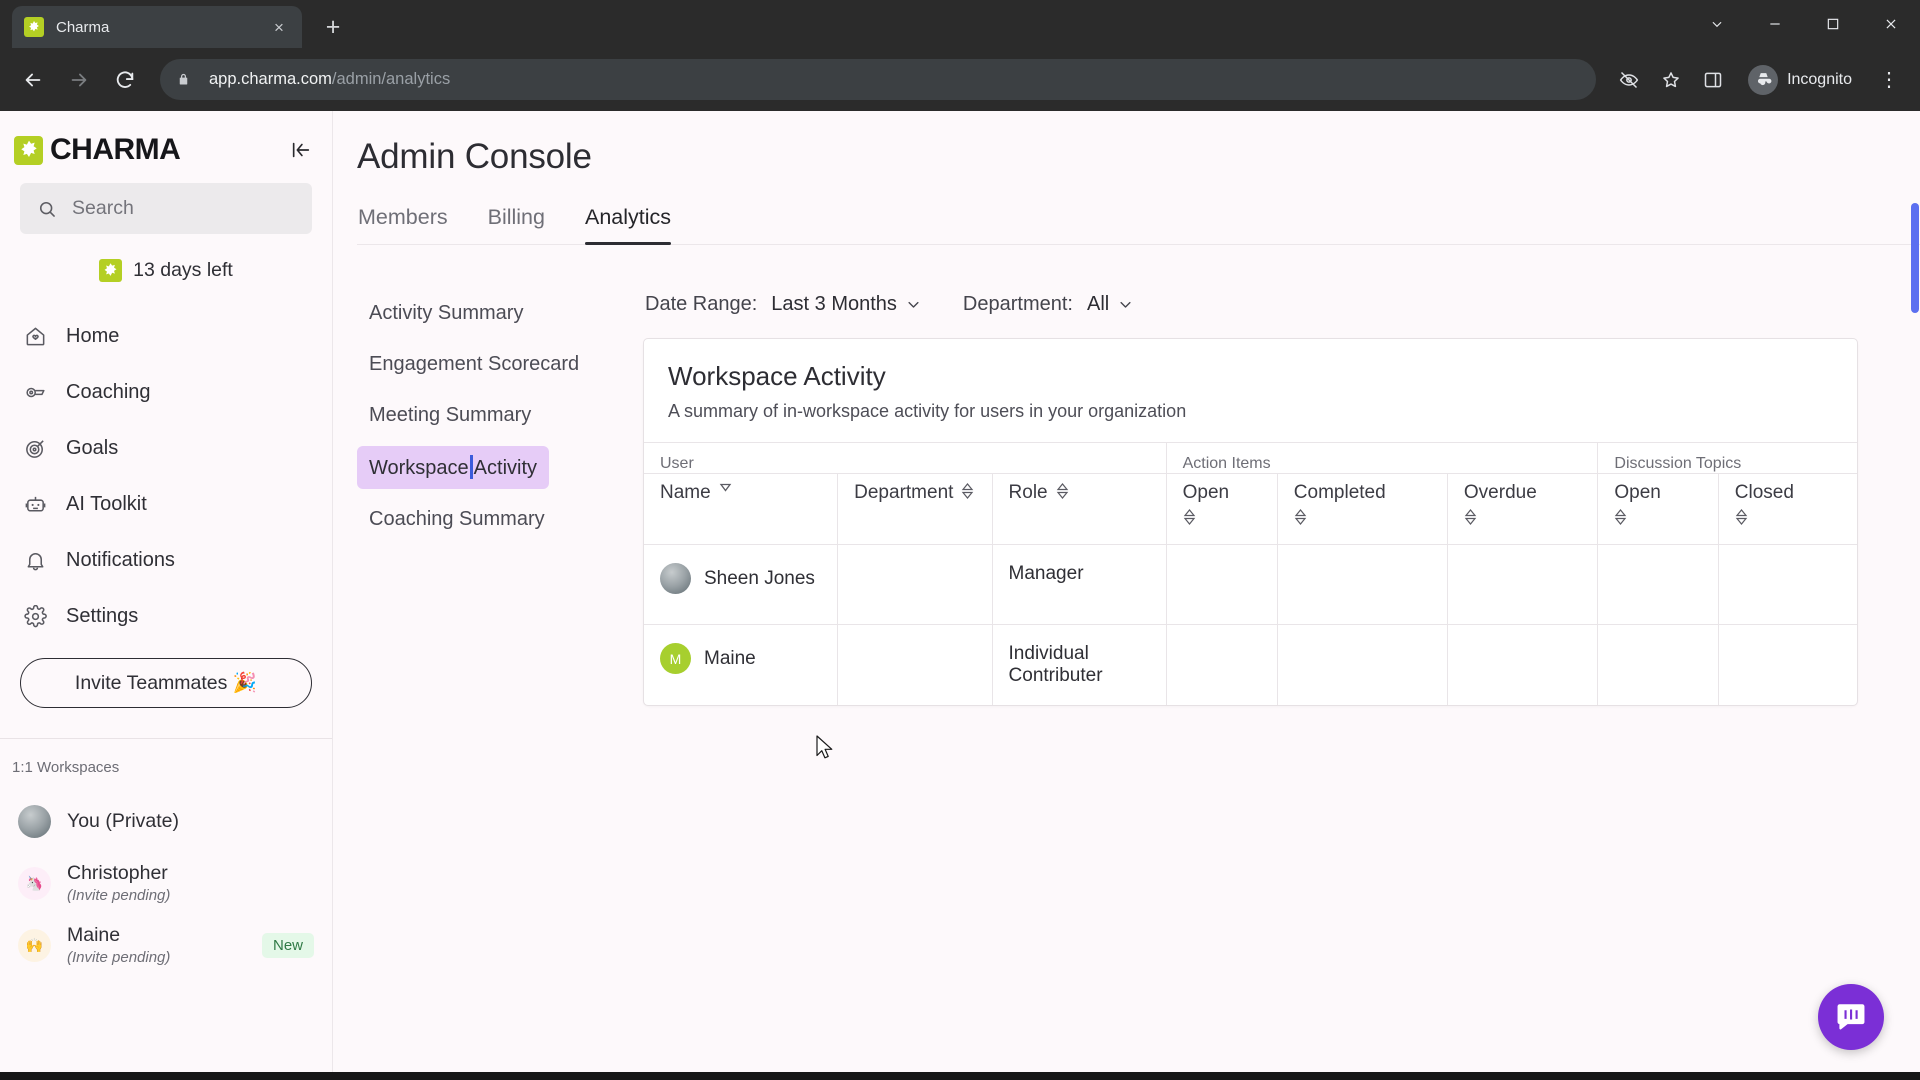 This screenshot has height=1080, width=1920. Describe the element at coordinates (166, 945) in the screenshot. I see `workspace-item-maine: 🙌 Maine (Invite pending) New` at that location.